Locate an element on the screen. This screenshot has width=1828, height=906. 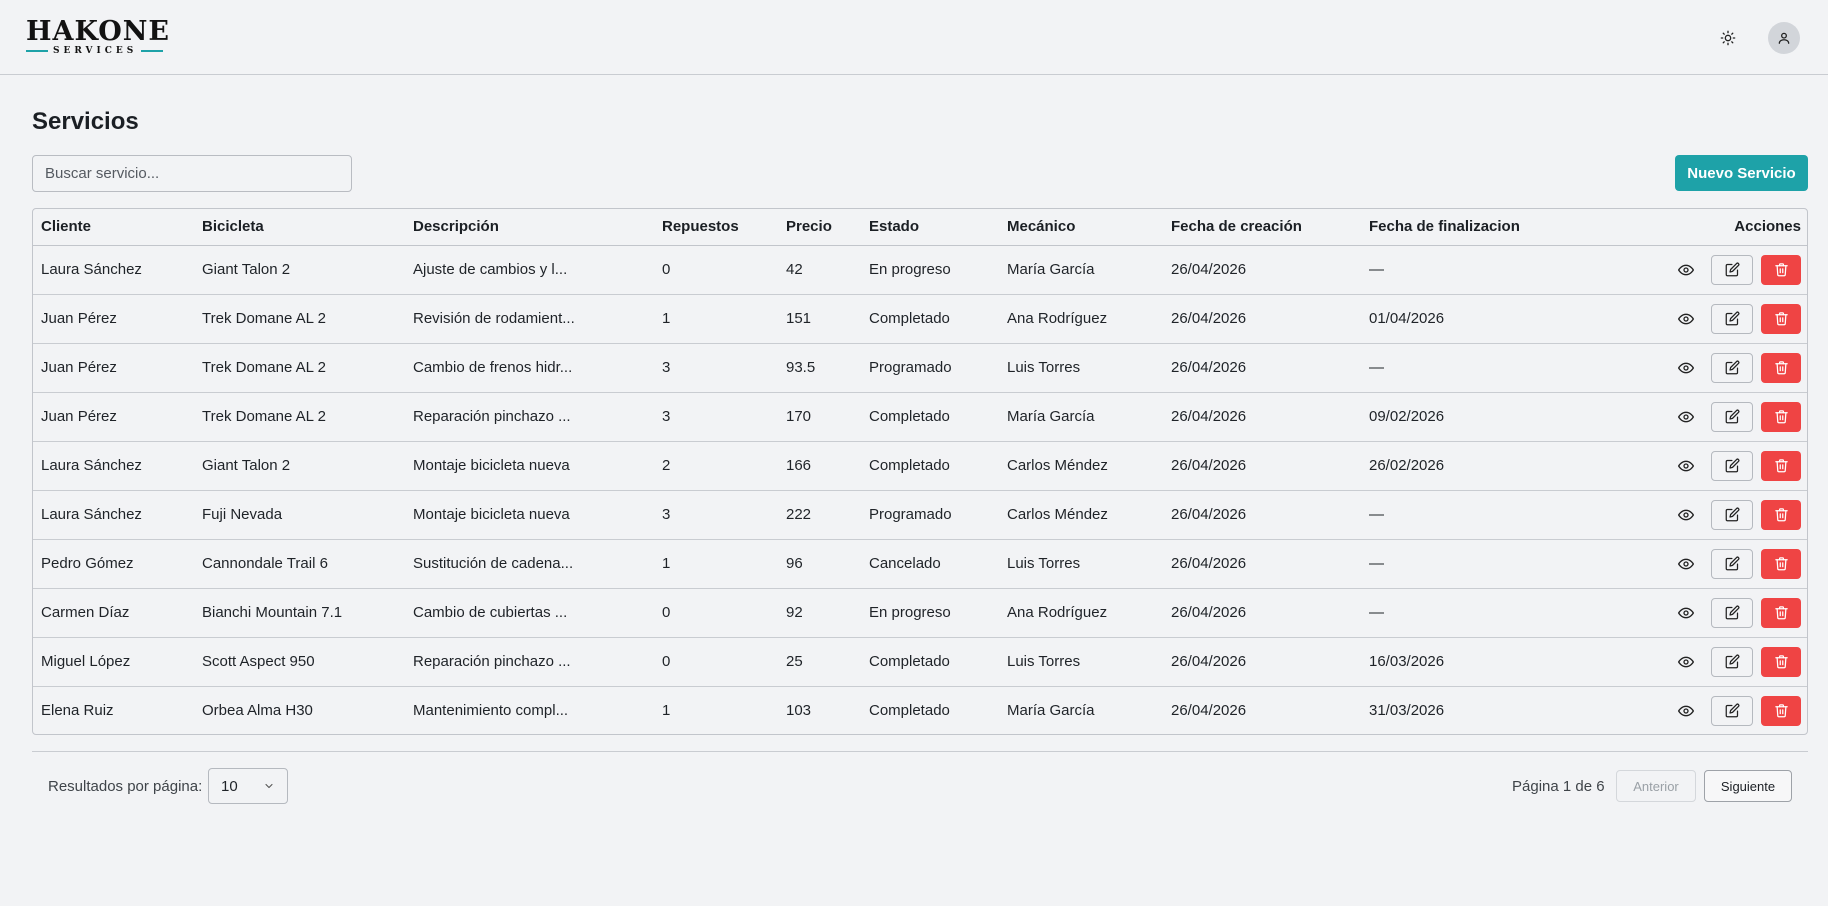
cell-bicicleta: Fuji Nevada is located at coordinates (299, 515).